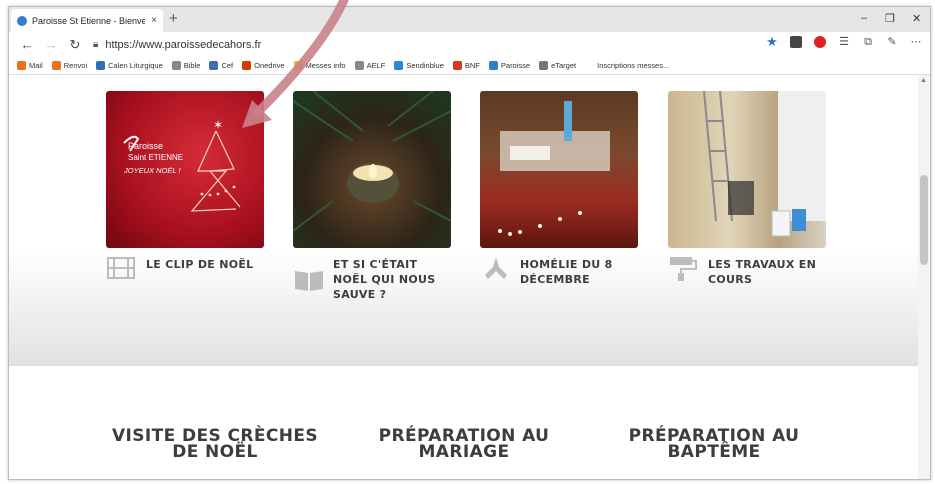 Image resolution: width=935 pixels, height=484 pixels. What do you see at coordinates (579, 271) in the screenshot?
I see `card-title: HOMÉLIE DU 8 DÉCEMBRE` at bounding box center [579, 271].